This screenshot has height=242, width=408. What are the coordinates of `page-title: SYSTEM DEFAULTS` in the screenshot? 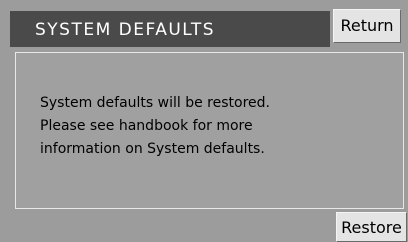 It's located at (125, 30).